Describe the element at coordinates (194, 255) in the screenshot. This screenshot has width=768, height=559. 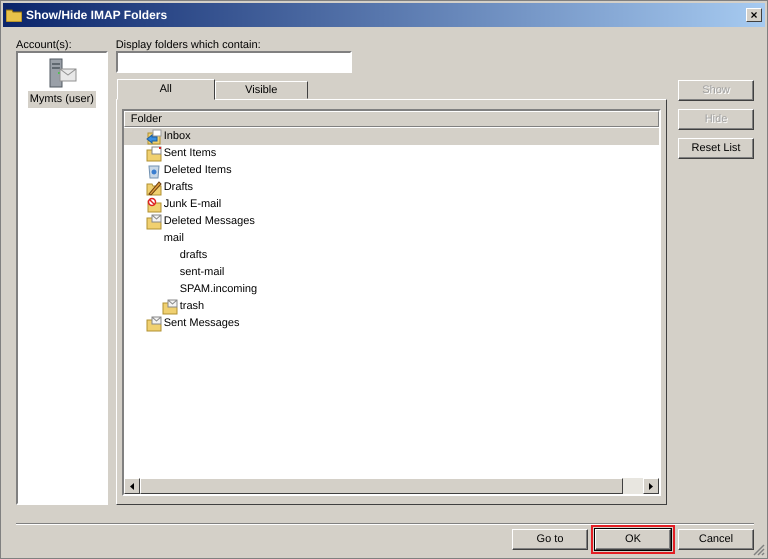
I see `folder-name: drafts` at that location.